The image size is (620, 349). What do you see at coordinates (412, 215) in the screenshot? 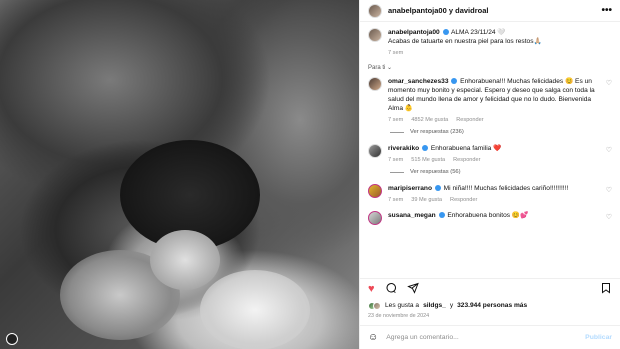
I see `commenter-username: susana_megan` at bounding box center [412, 215].